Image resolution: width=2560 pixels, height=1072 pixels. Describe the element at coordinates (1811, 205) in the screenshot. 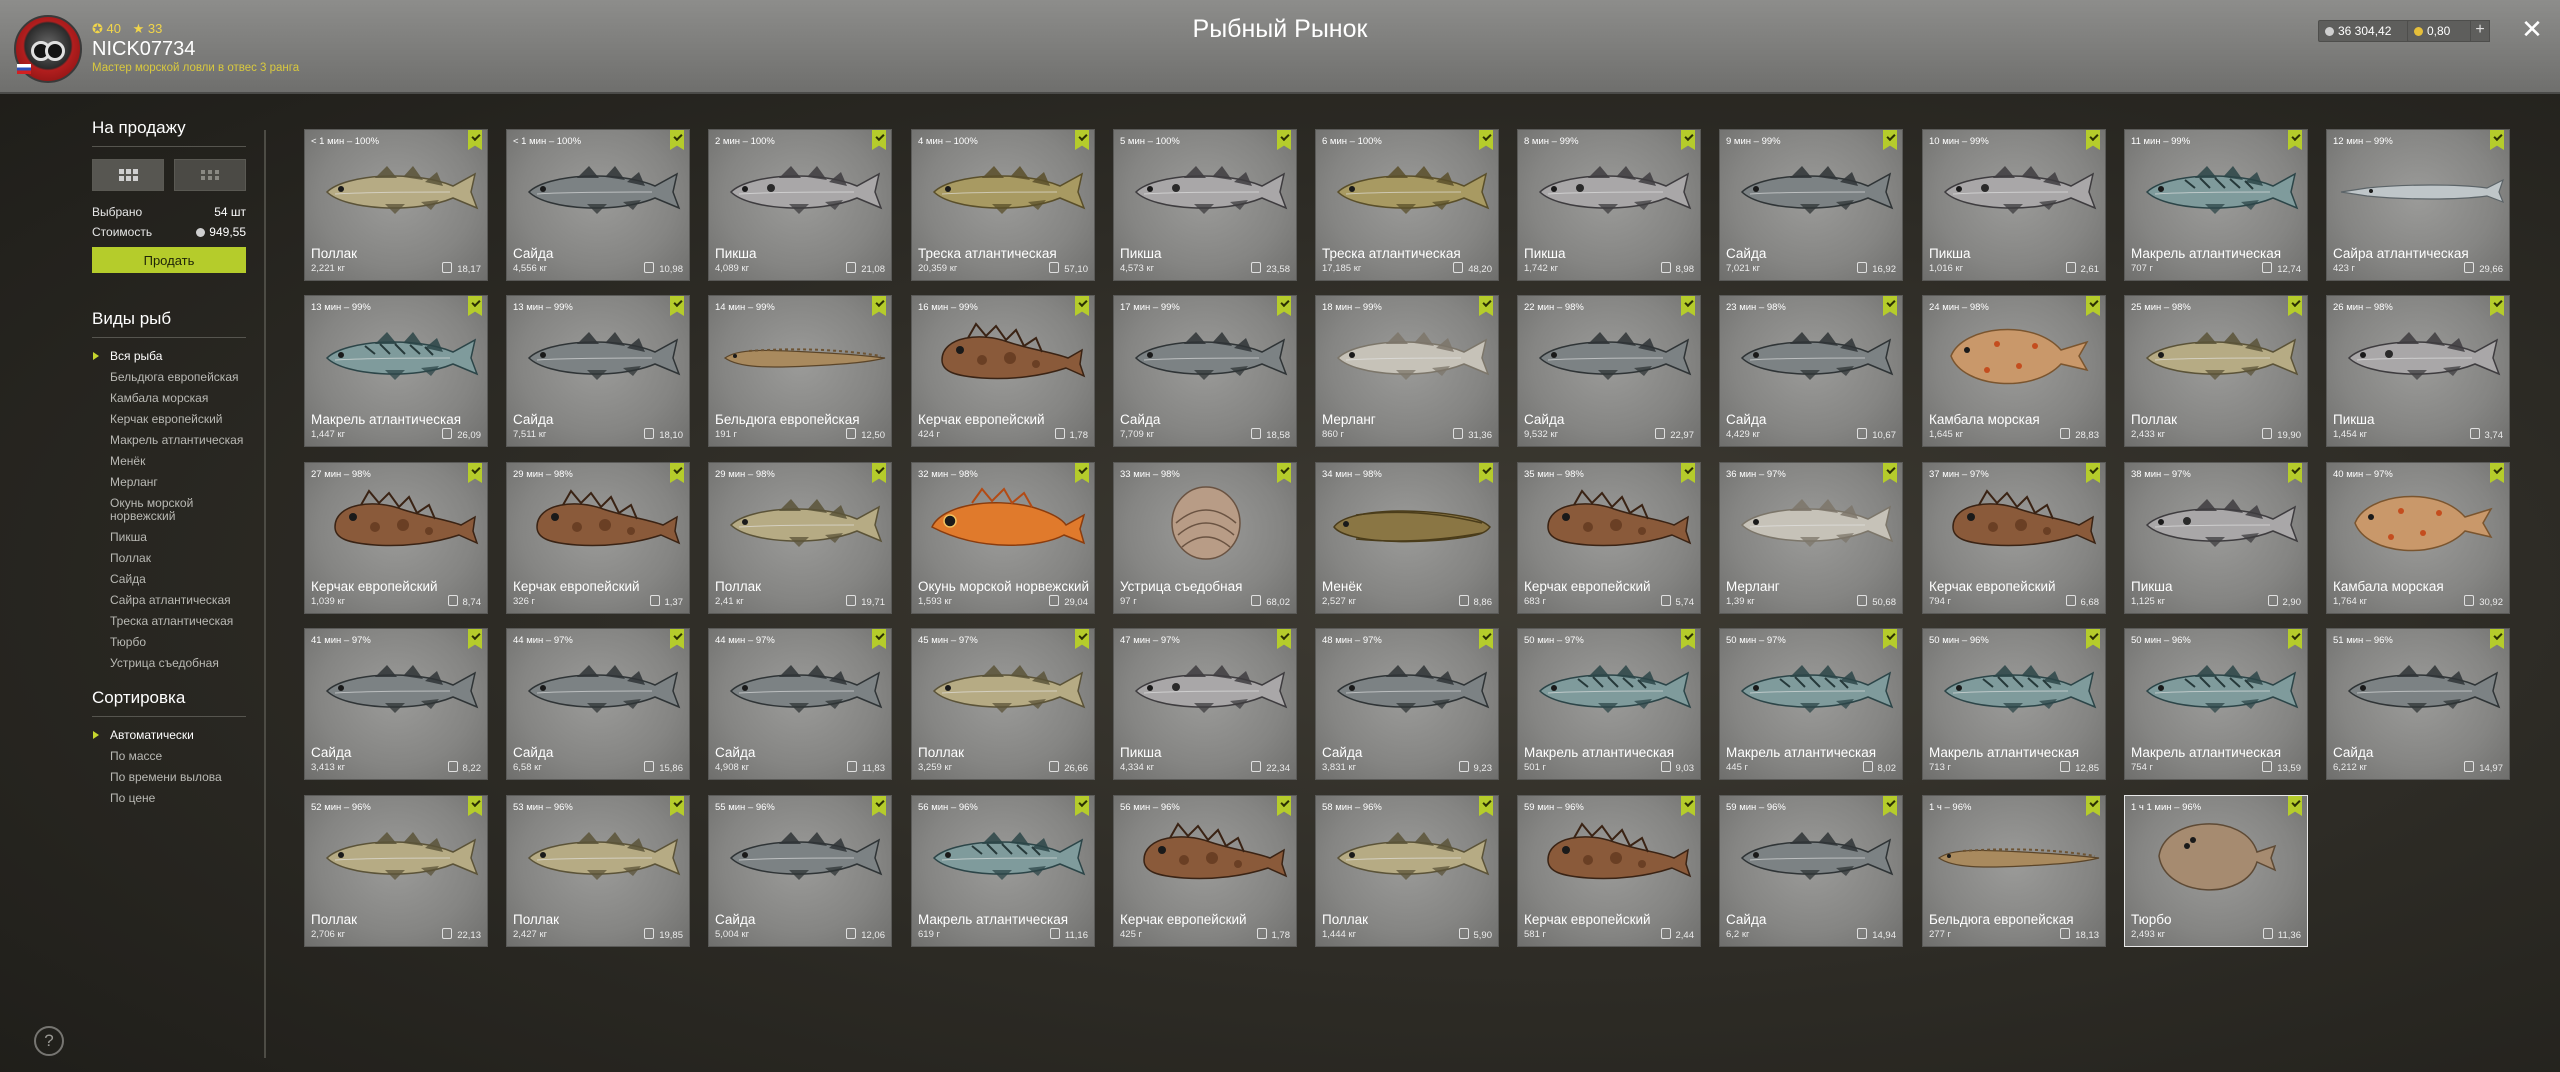

I see `fish-card: 9 мин – 99% Сайда 7,021 кг 16,92` at that location.